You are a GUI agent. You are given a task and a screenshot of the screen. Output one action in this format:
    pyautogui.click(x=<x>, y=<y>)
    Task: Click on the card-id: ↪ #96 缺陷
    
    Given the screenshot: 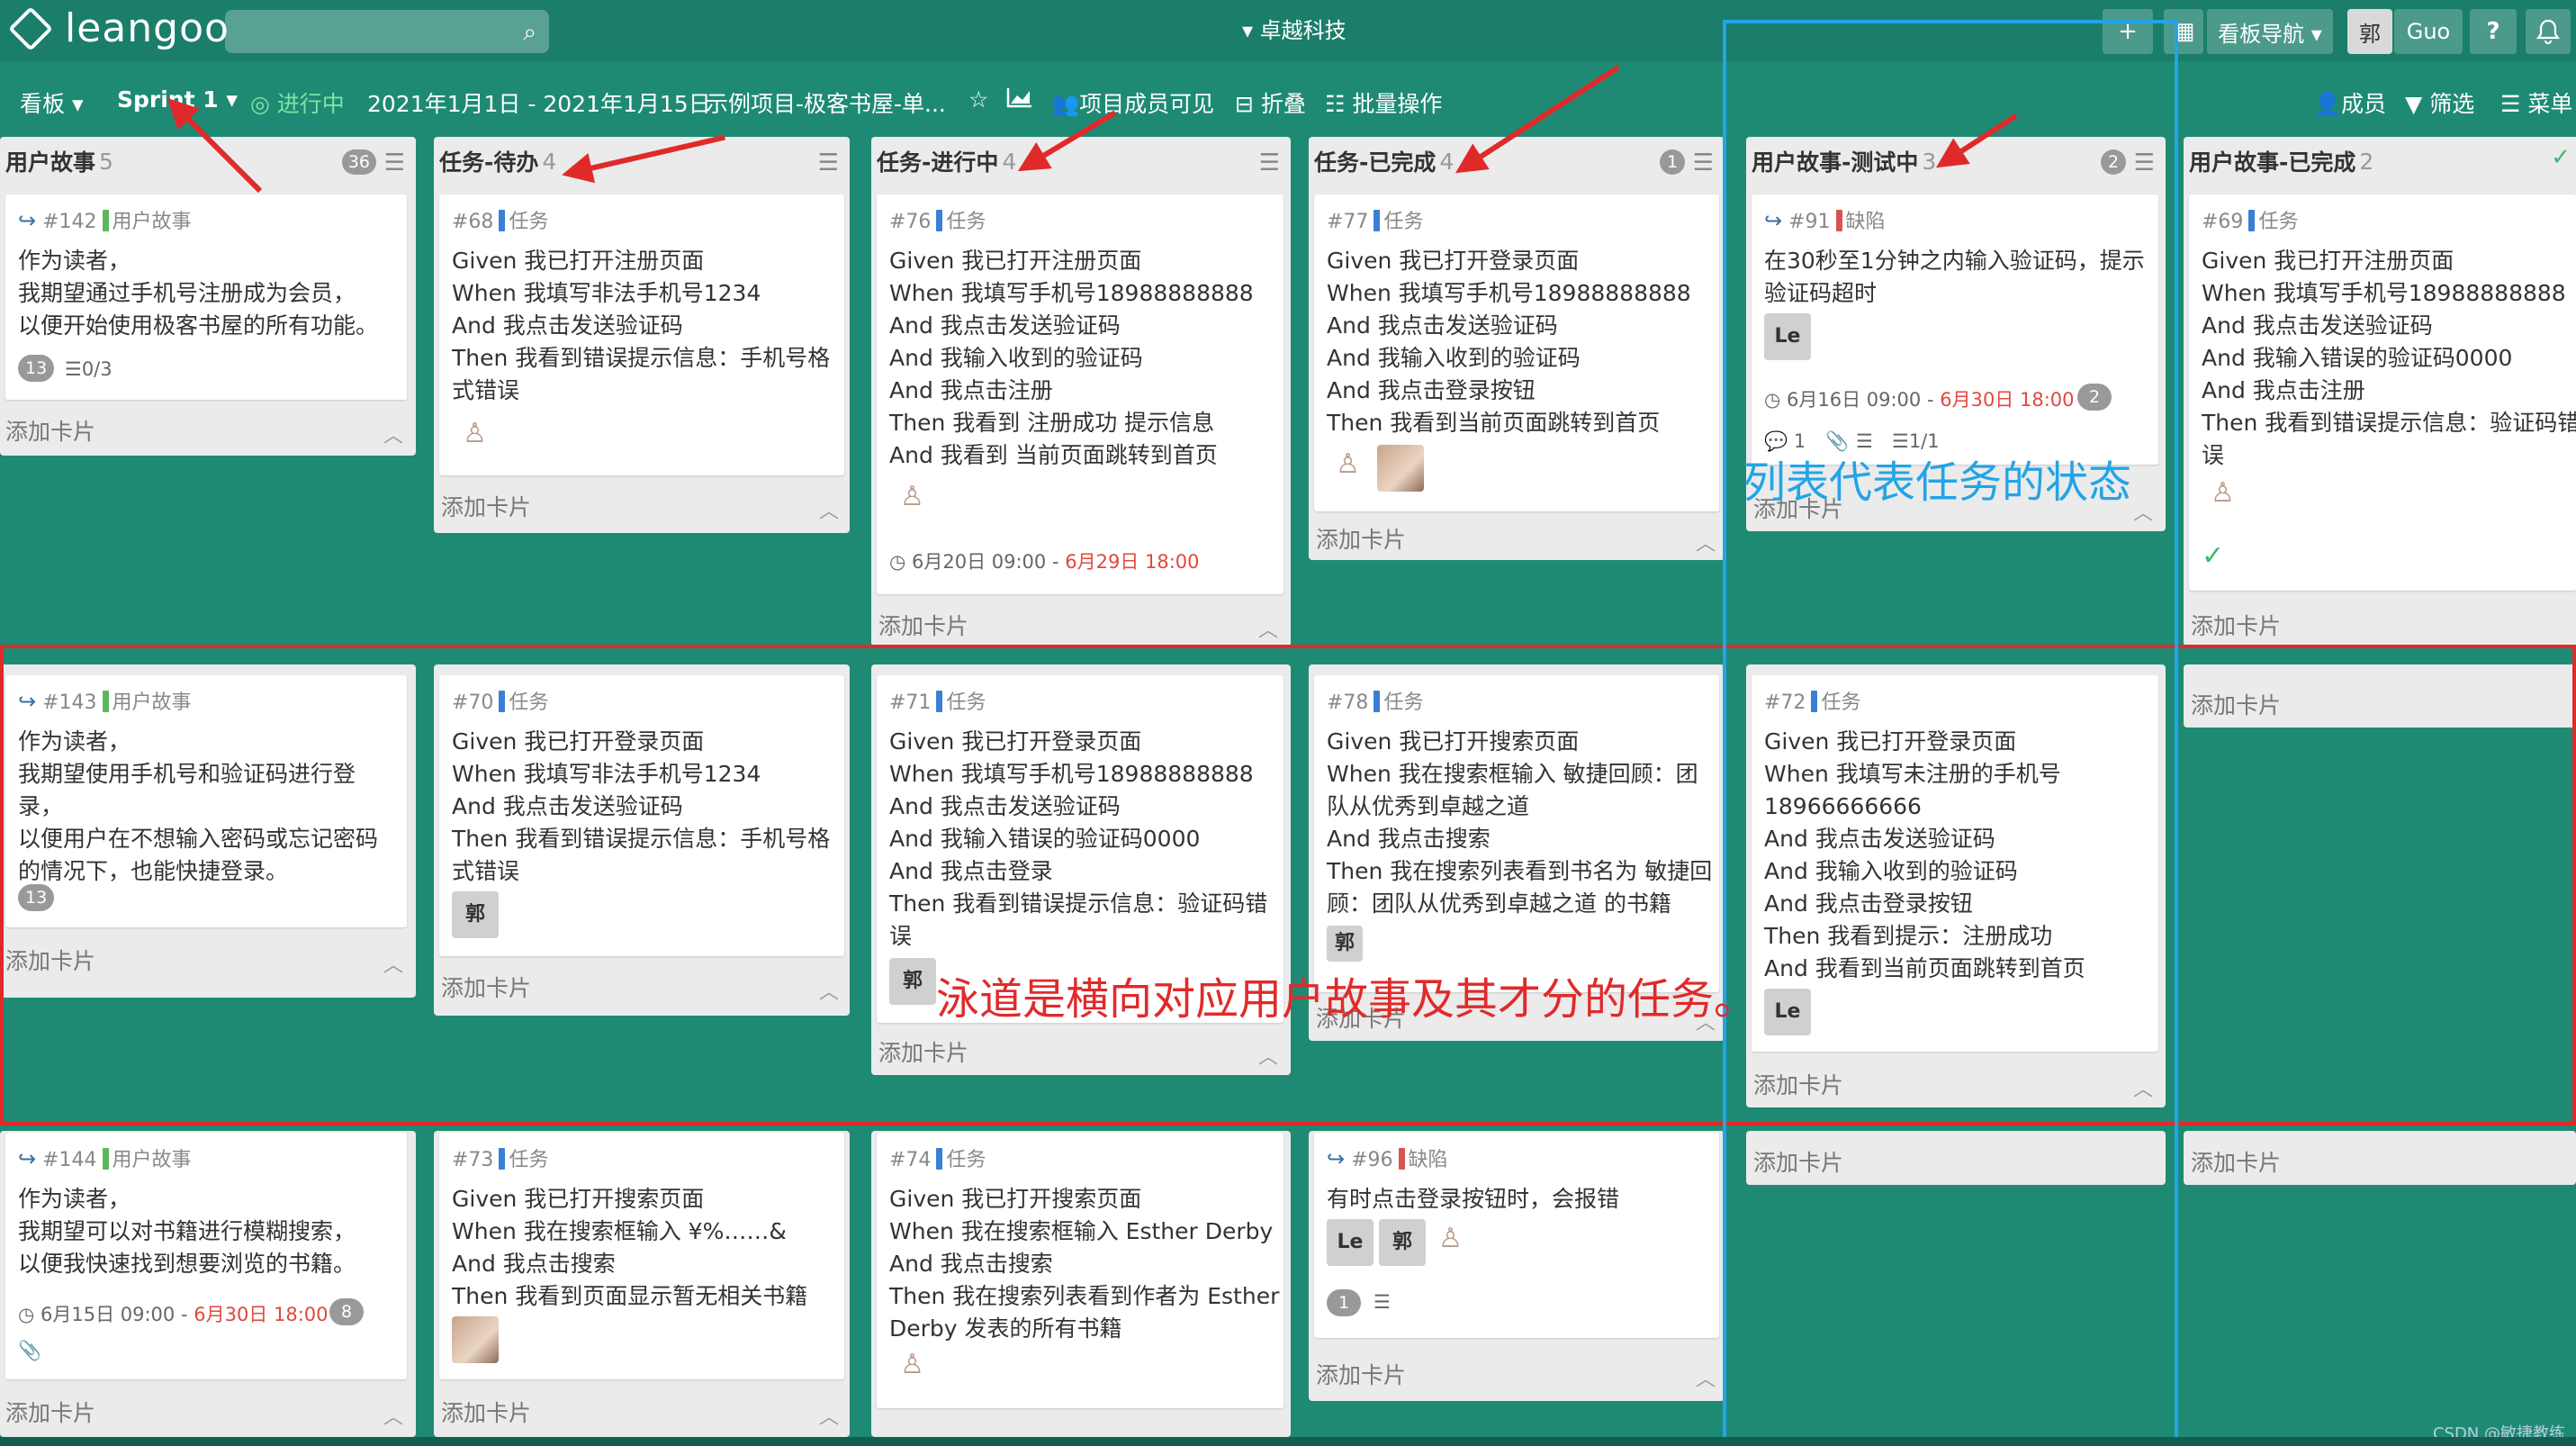 What is the action you would take?
    pyautogui.click(x=1387, y=1159)
    